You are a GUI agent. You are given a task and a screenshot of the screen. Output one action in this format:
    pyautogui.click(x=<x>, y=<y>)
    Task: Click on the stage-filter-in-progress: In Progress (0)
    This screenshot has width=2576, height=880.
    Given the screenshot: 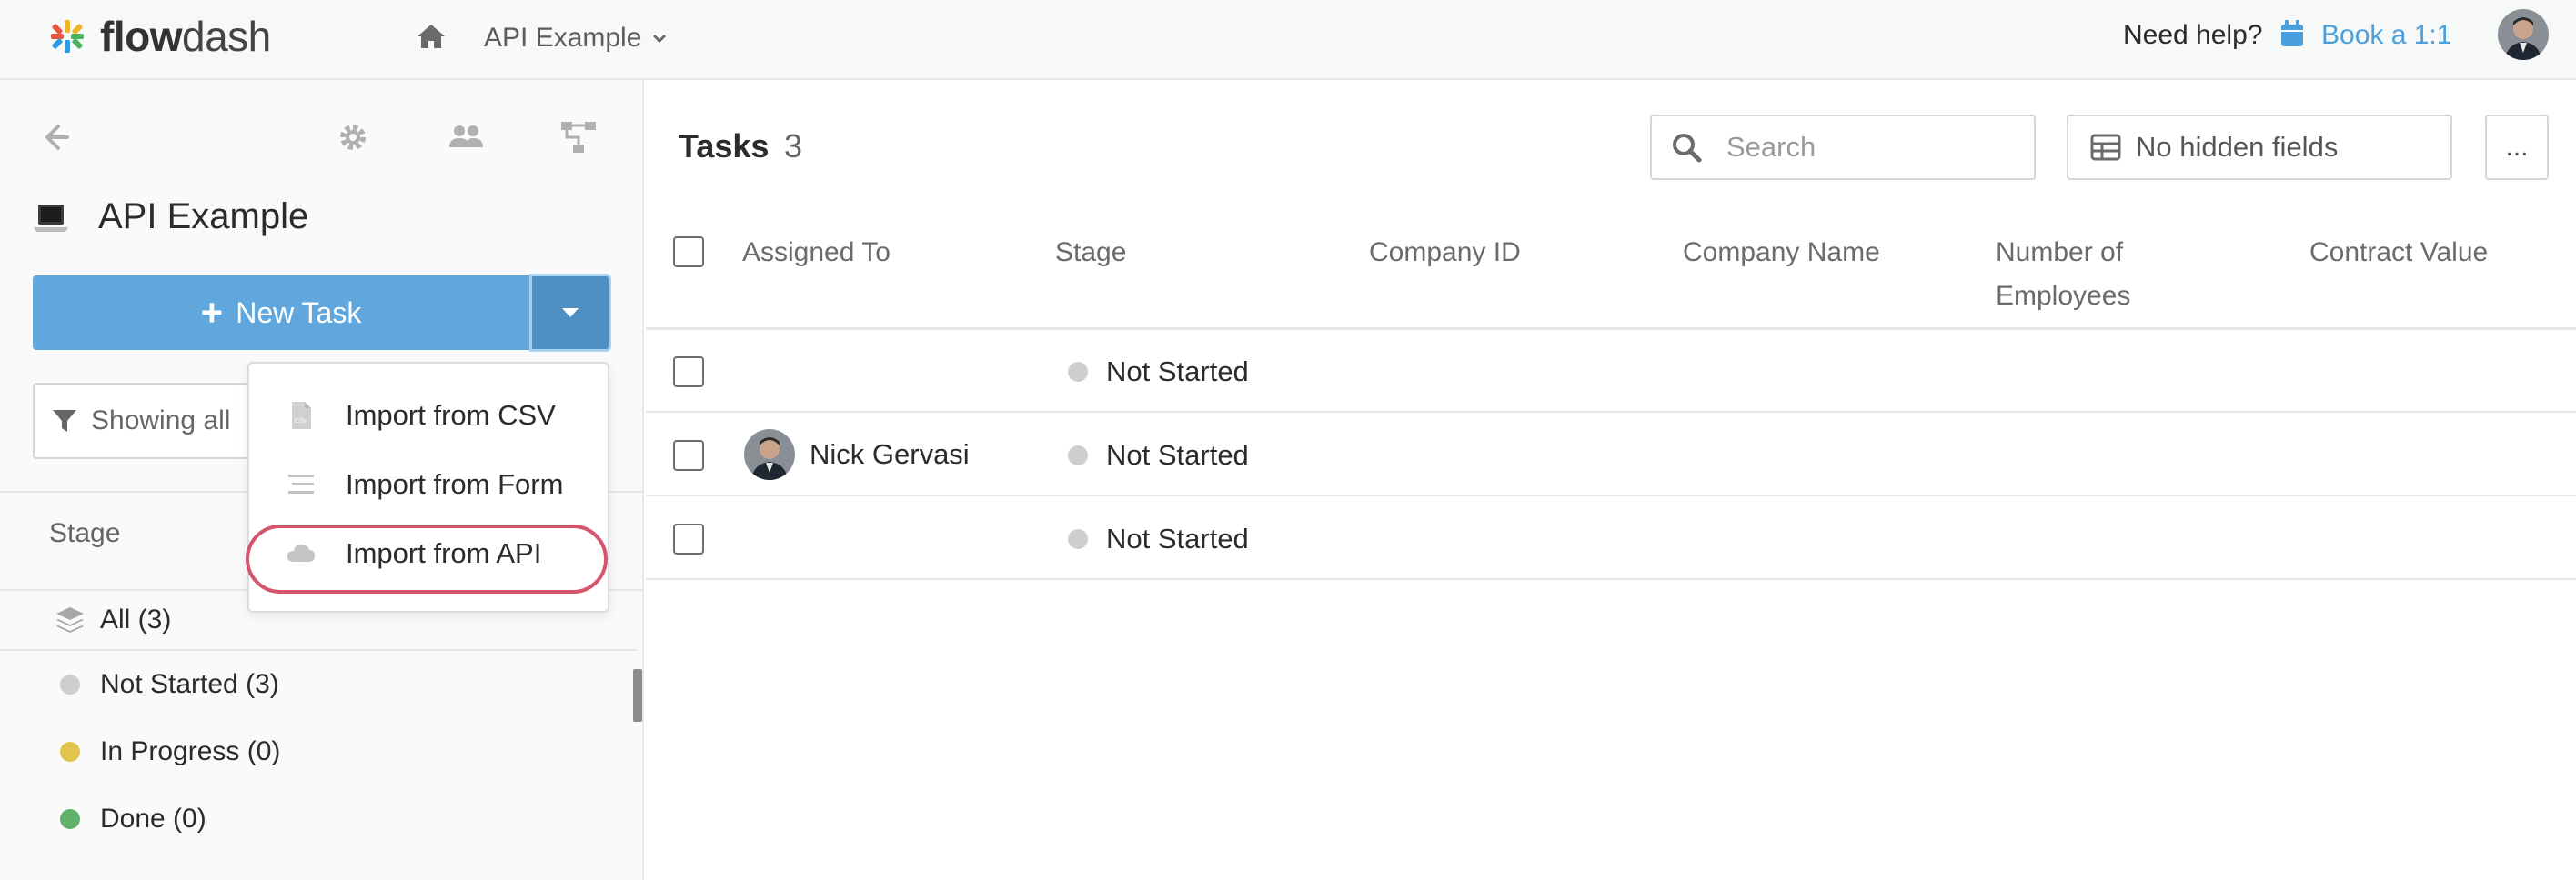 What is the action you would take?
    pyautogui.click(x=318, y=752)
    